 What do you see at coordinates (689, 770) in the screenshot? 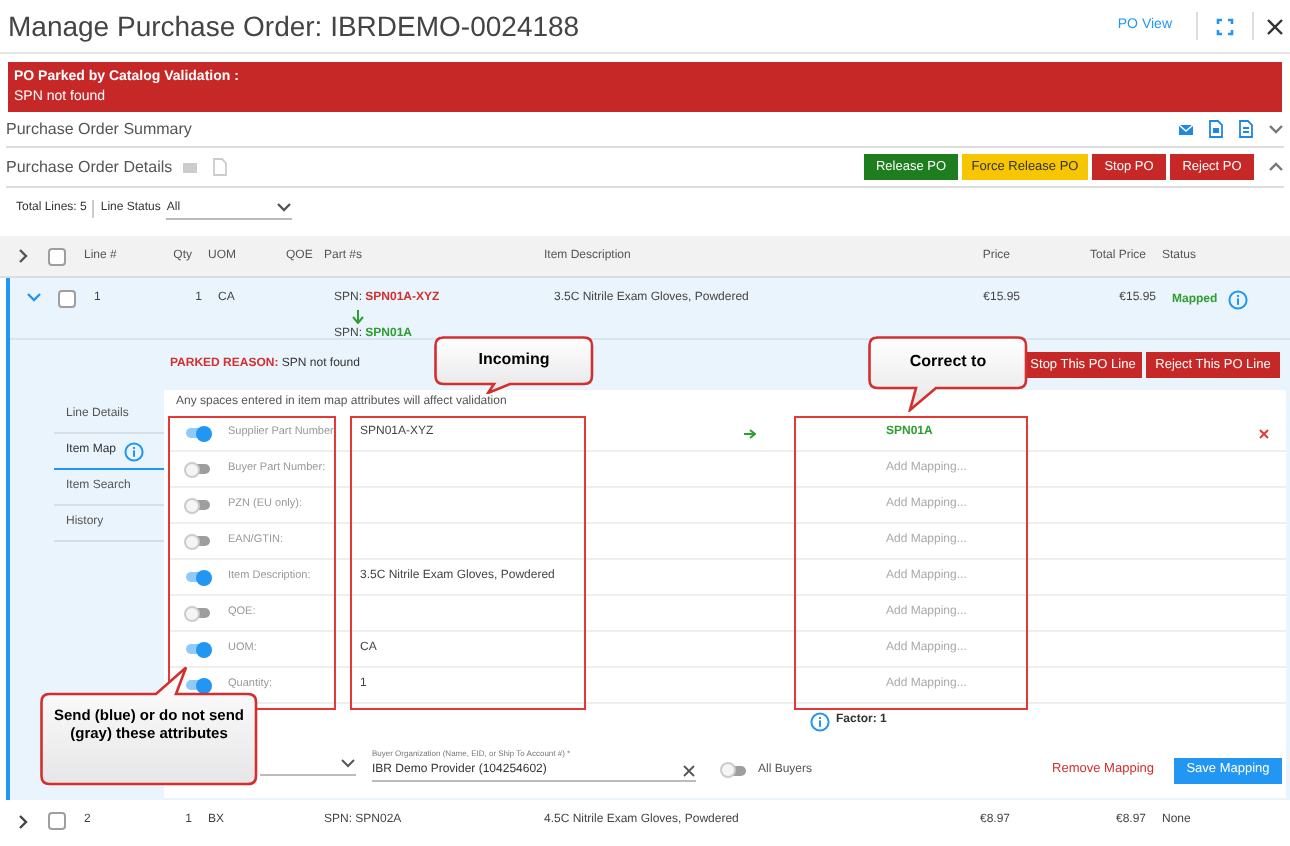
I see `clear-icon` at bounding box center [689, 770].